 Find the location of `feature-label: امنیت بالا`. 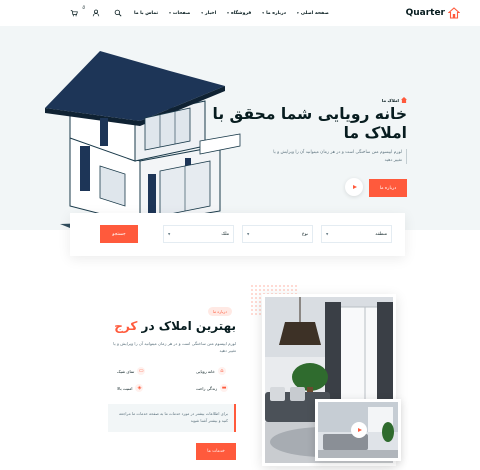

feature-label: امنیت بالا is located at coordinates (125, 388).